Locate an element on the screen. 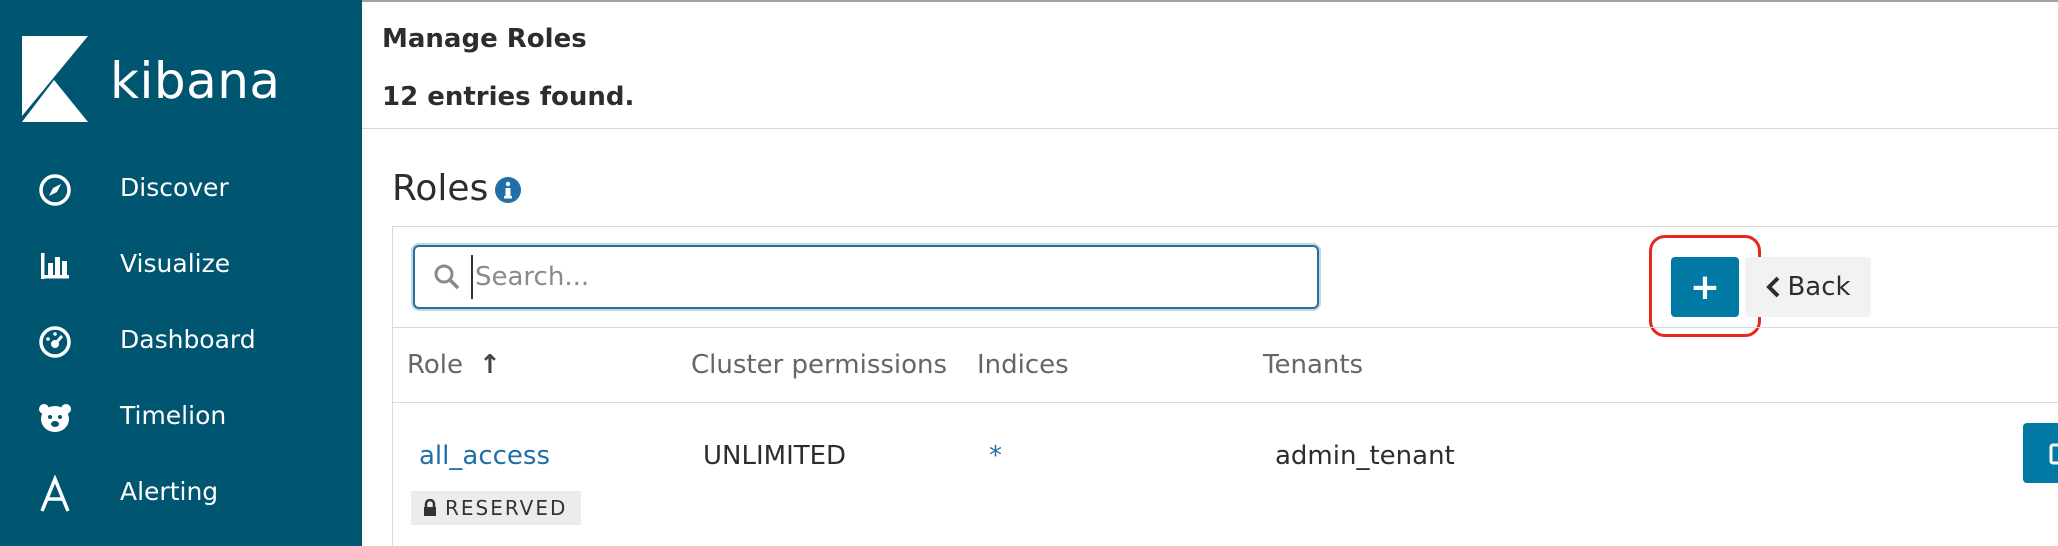 This screenshot has height=546, width=2058. chevron-left-icon is located at coordinates (1773, 287).